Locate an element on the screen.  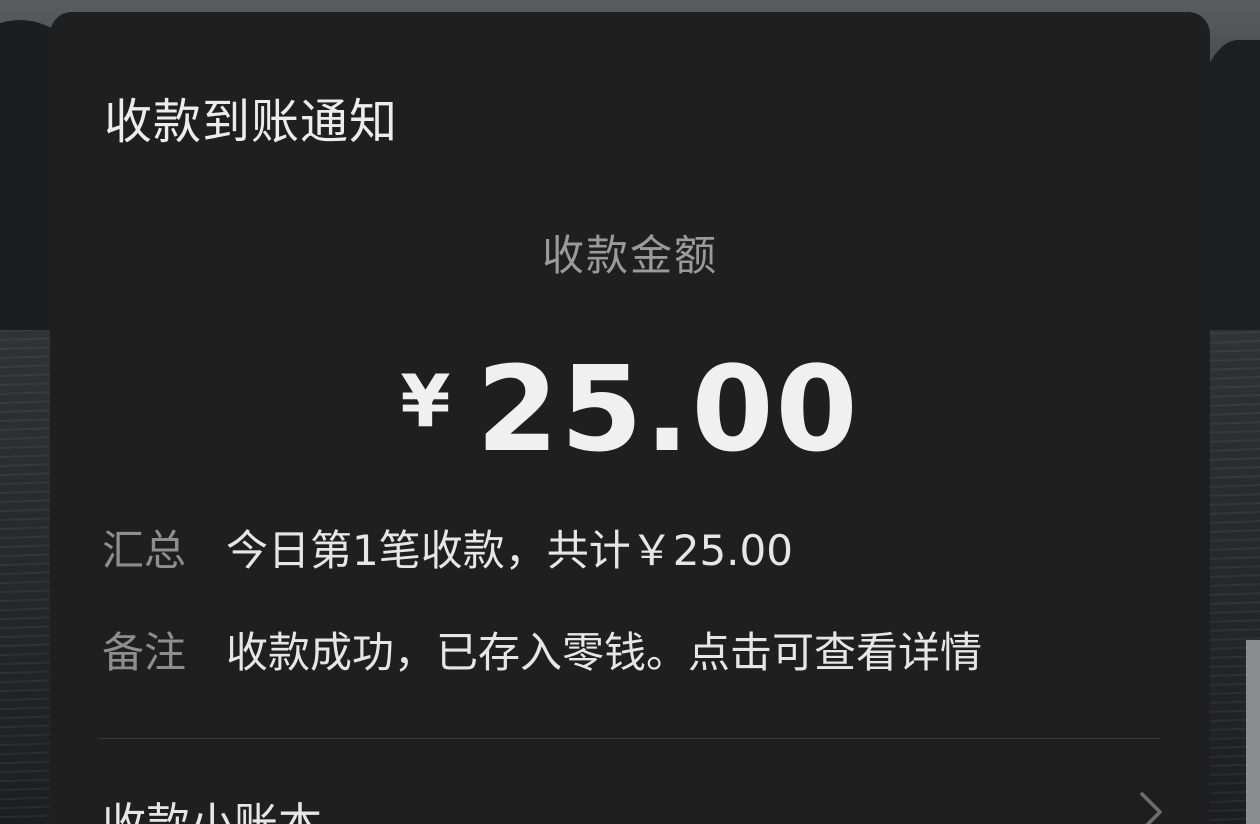
divider is located at coordinates (629, 738).